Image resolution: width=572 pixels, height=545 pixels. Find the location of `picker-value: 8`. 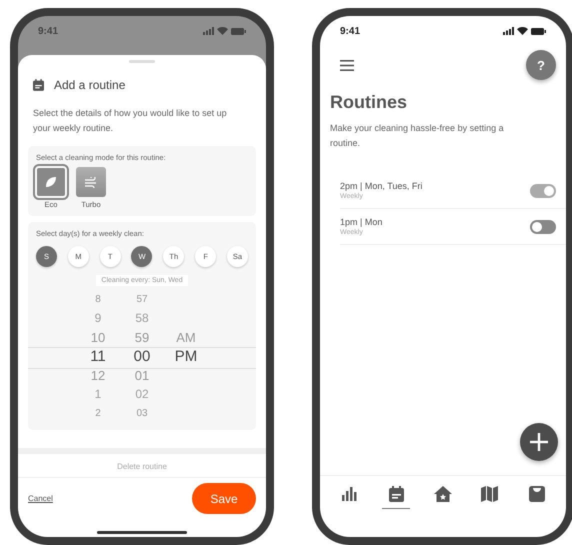

picker-value: 8 is located at coordinates (98, 299).